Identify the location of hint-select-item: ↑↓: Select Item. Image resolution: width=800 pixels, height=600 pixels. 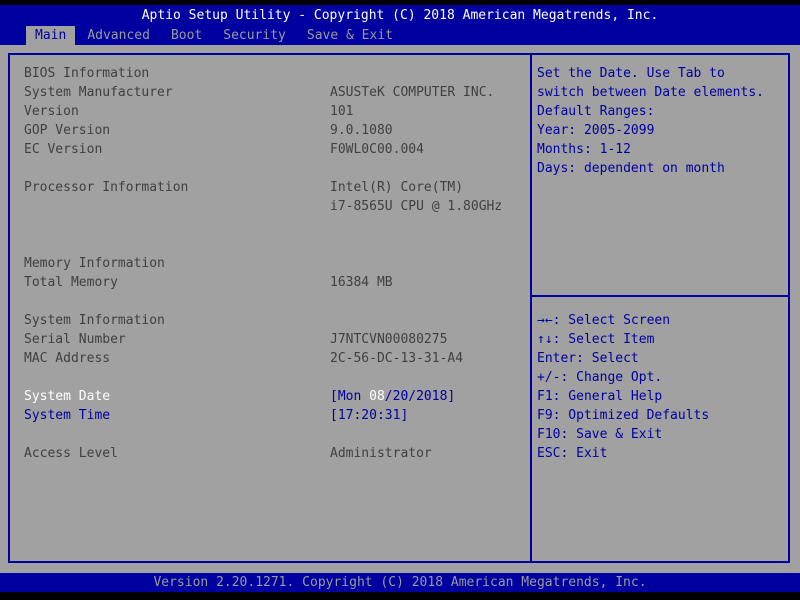
(596, 339).